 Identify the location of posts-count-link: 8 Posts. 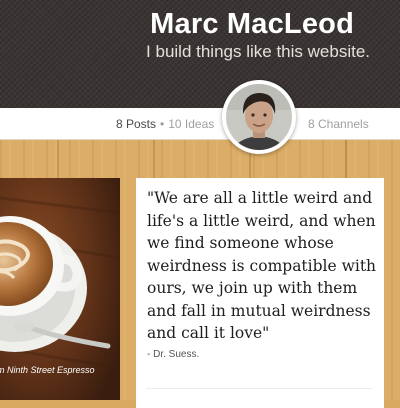
(136, 124).